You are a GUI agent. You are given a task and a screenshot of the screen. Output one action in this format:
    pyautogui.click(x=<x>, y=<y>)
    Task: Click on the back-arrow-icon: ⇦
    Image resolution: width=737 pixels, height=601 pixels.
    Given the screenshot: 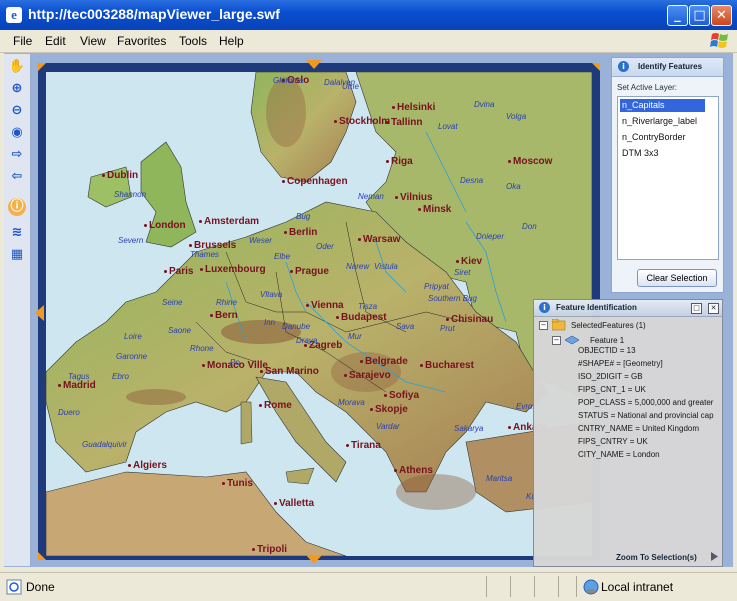 What is the action you would take?
    pyautogui.click(x=17, y=177)
    